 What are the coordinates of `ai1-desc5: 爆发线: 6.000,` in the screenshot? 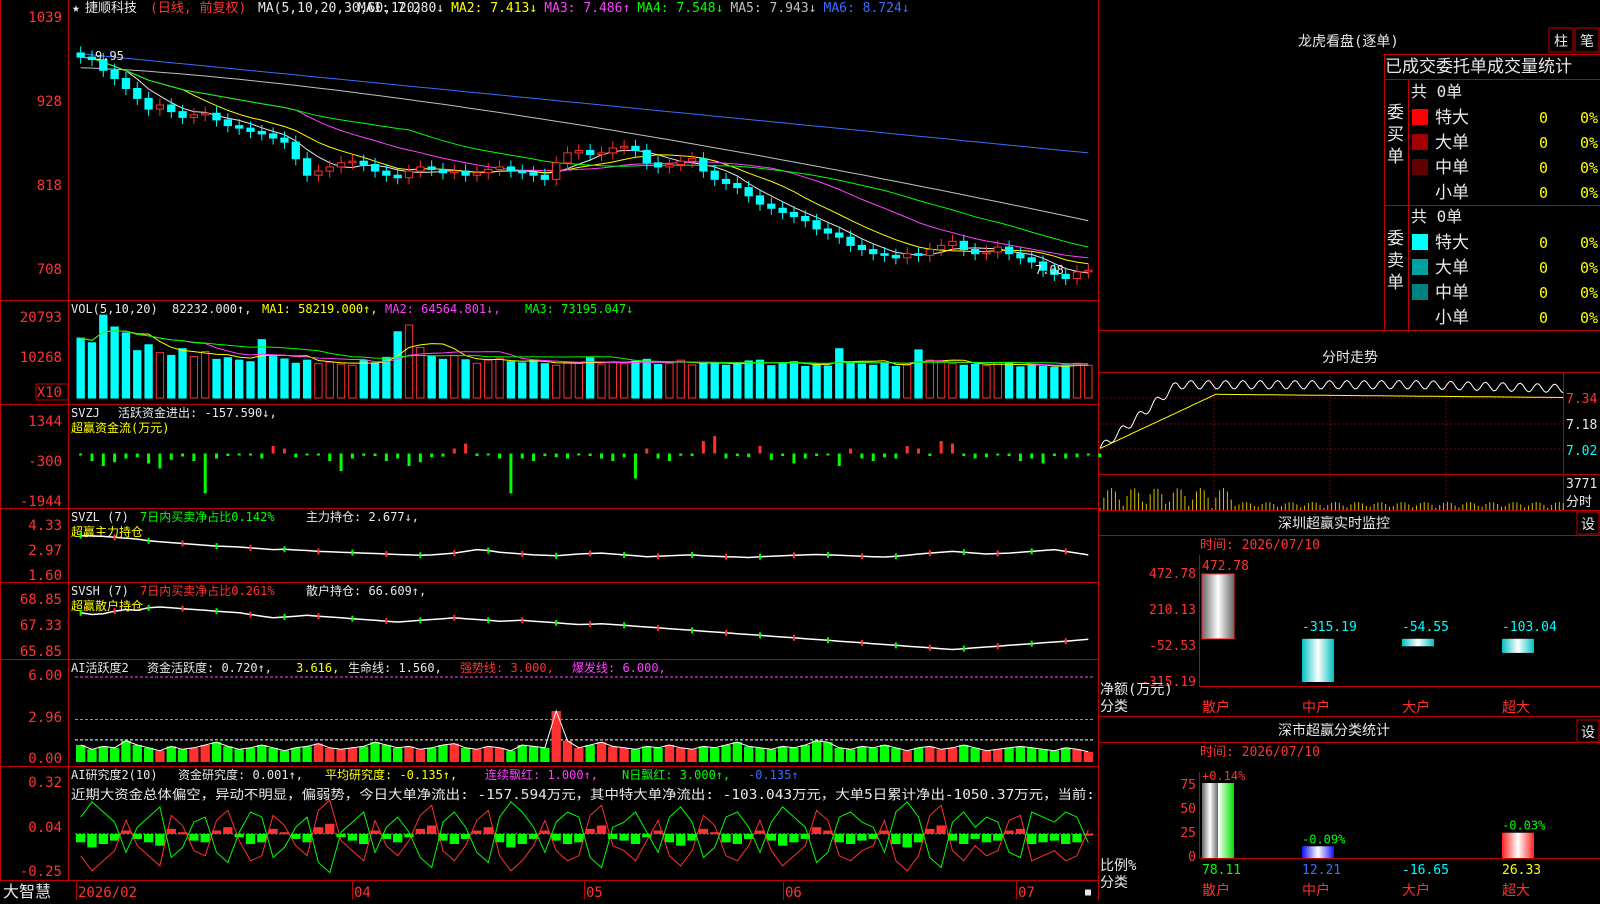 It's located at (619, 667).